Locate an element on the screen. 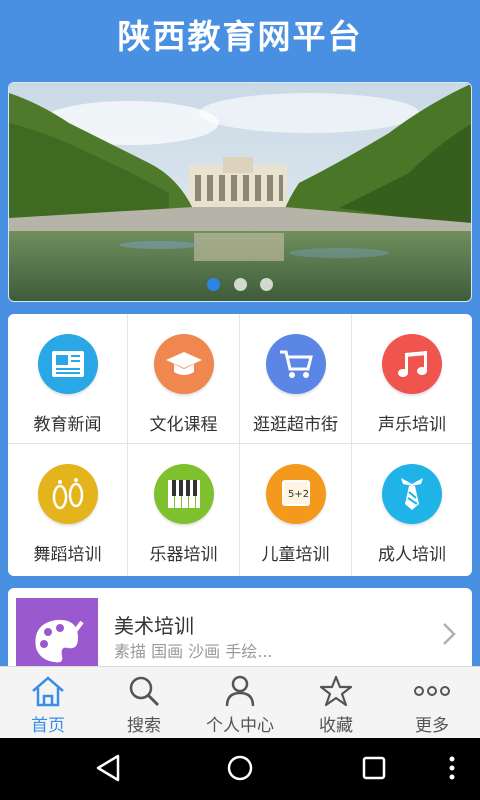 Image resolution: width=480 pixels, height=800 pixels. tab-label: 首页 is located at coordinates (48, 726).